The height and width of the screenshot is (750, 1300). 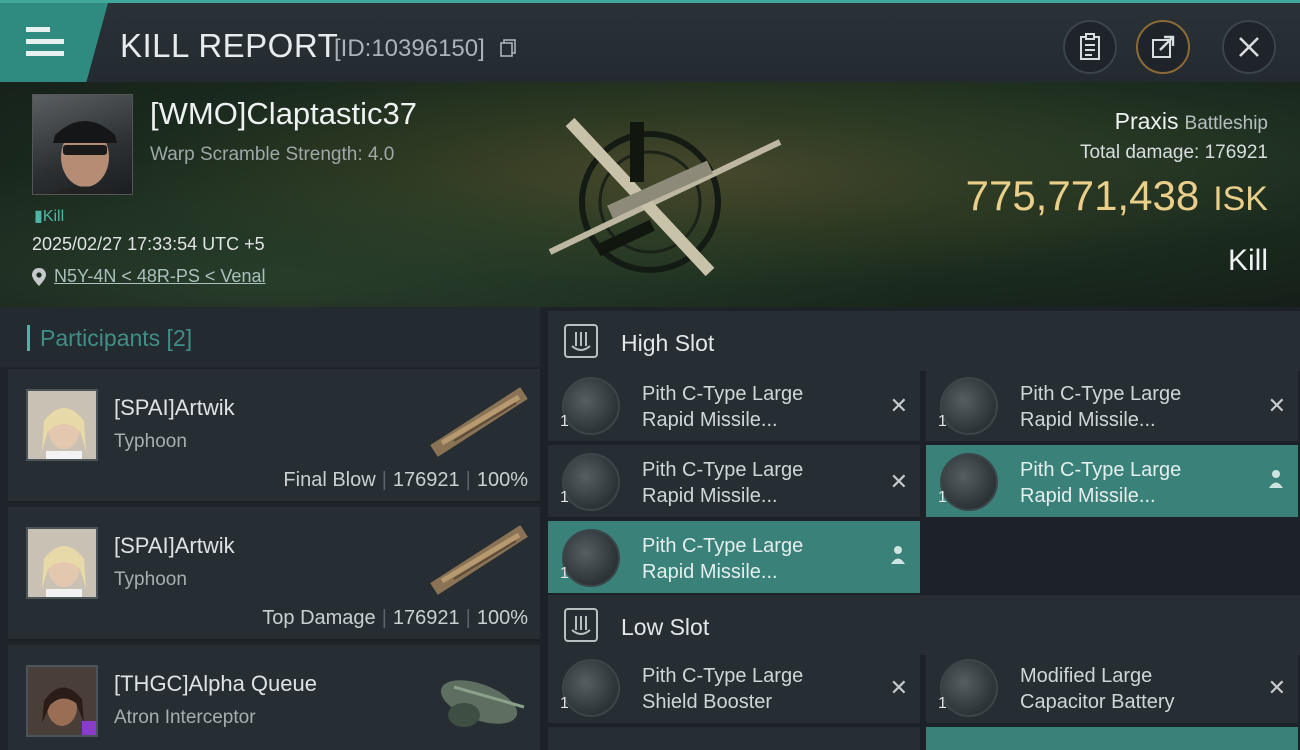 I want to click on victim-ship: Praxis Battleship, so click(x=1191, y=121).